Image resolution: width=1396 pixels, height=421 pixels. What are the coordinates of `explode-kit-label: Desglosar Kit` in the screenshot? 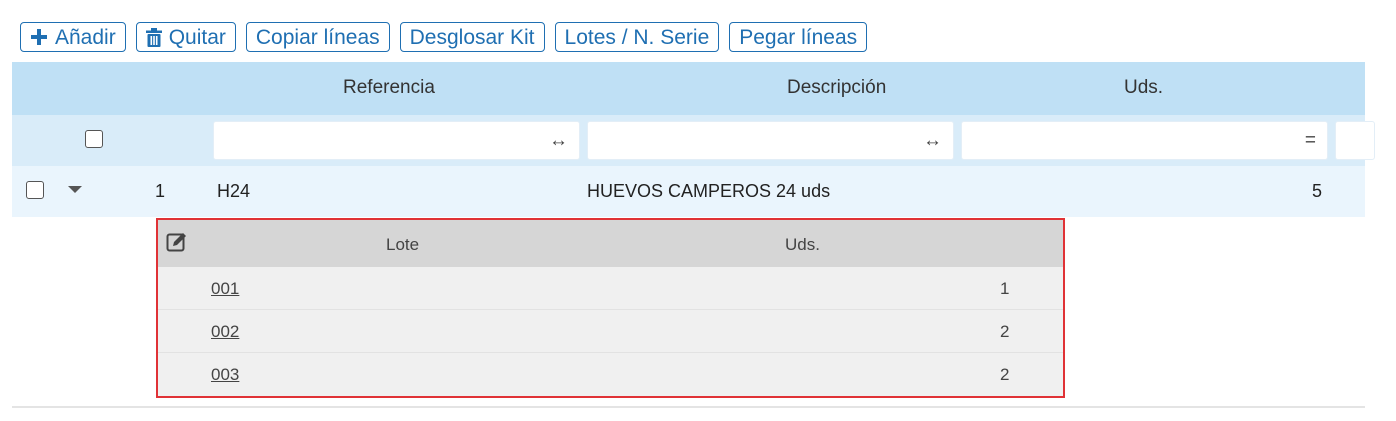 It's located at (472, 37).